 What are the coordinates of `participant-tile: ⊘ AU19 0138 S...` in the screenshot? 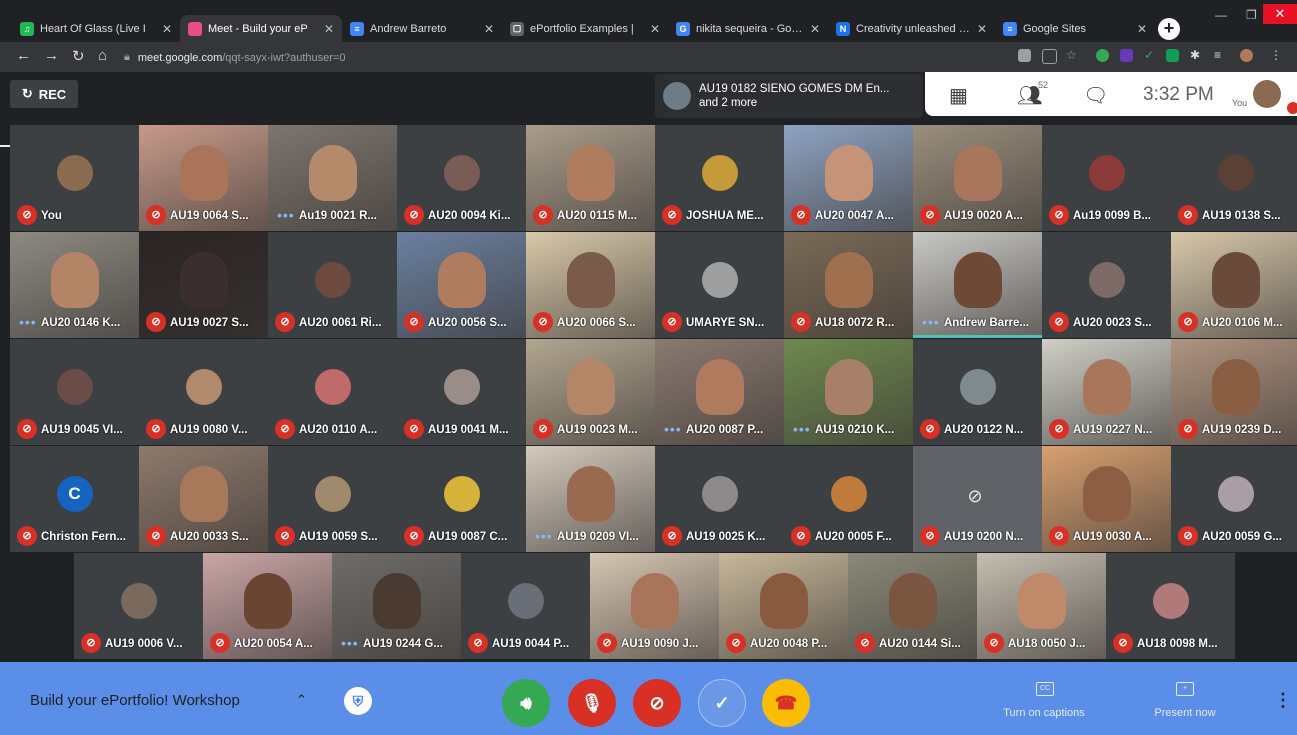 It's located at (1234, 178).